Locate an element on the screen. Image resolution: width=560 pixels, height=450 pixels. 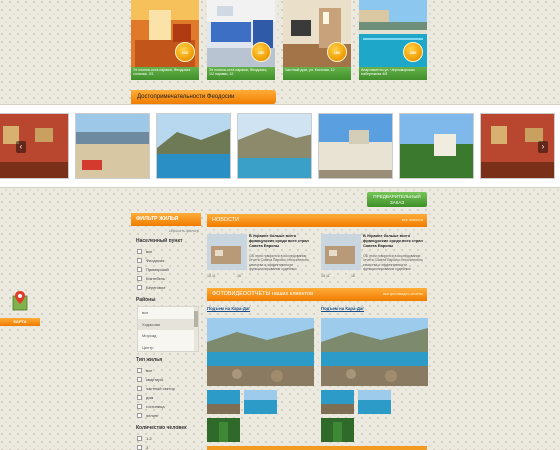
district-option: Морсад is located at coordinates (168, 336).